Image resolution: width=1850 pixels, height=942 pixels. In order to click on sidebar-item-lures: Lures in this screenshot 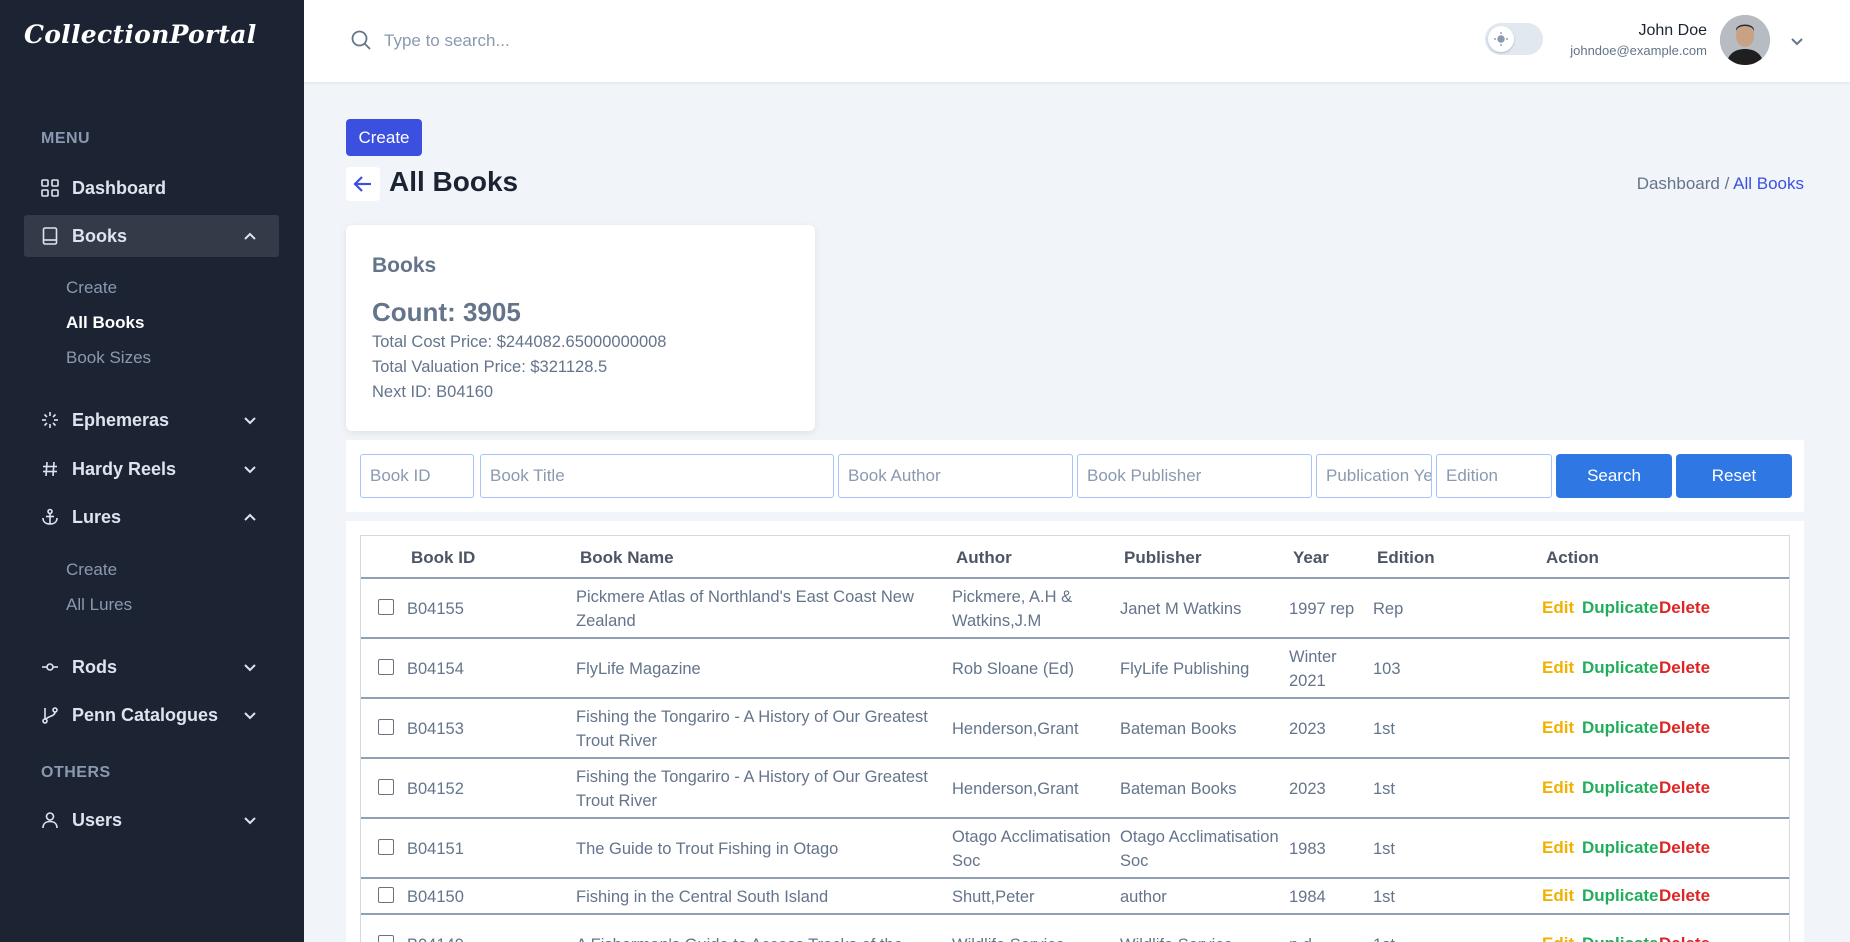, I will do `click(151, 517)`.